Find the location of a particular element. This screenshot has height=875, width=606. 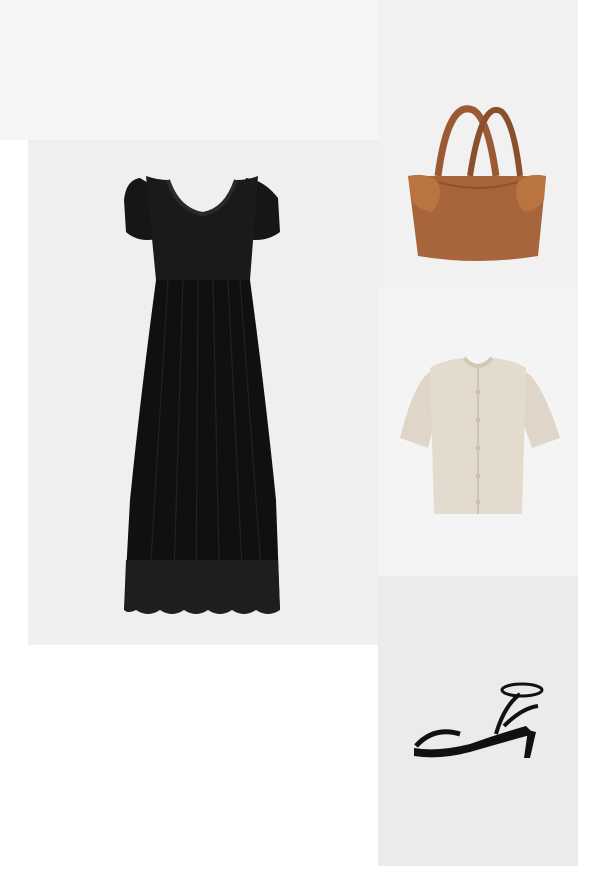

product-tile-bag is located at coordinates (478, 144).